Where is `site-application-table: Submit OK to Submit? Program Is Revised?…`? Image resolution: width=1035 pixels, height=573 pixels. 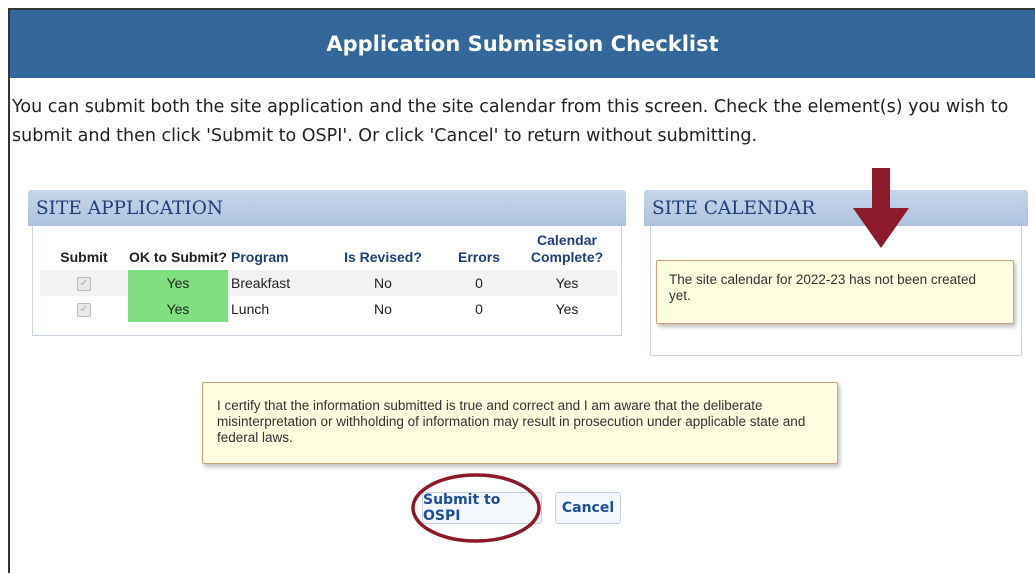 site-application-table: Submit OK to Submit? Program Is Revised?… is located at coordinates (328, 277).